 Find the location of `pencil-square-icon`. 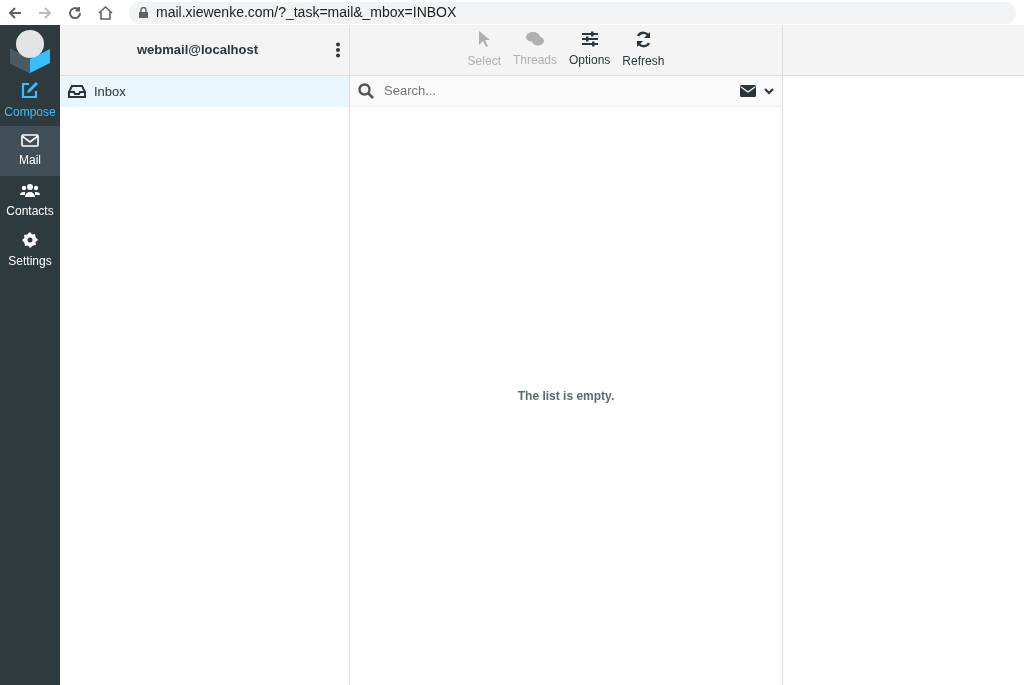

pencil-square-icon is located at coordinates (30, 90).